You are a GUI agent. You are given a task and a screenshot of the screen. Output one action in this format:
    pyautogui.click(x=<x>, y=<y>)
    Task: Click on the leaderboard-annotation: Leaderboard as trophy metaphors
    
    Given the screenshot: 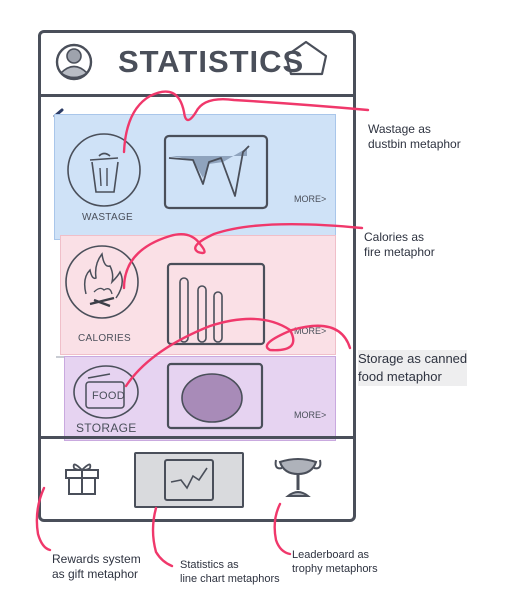 What is the action you would take?
    pyautogui.click(x=335, y=562)
    